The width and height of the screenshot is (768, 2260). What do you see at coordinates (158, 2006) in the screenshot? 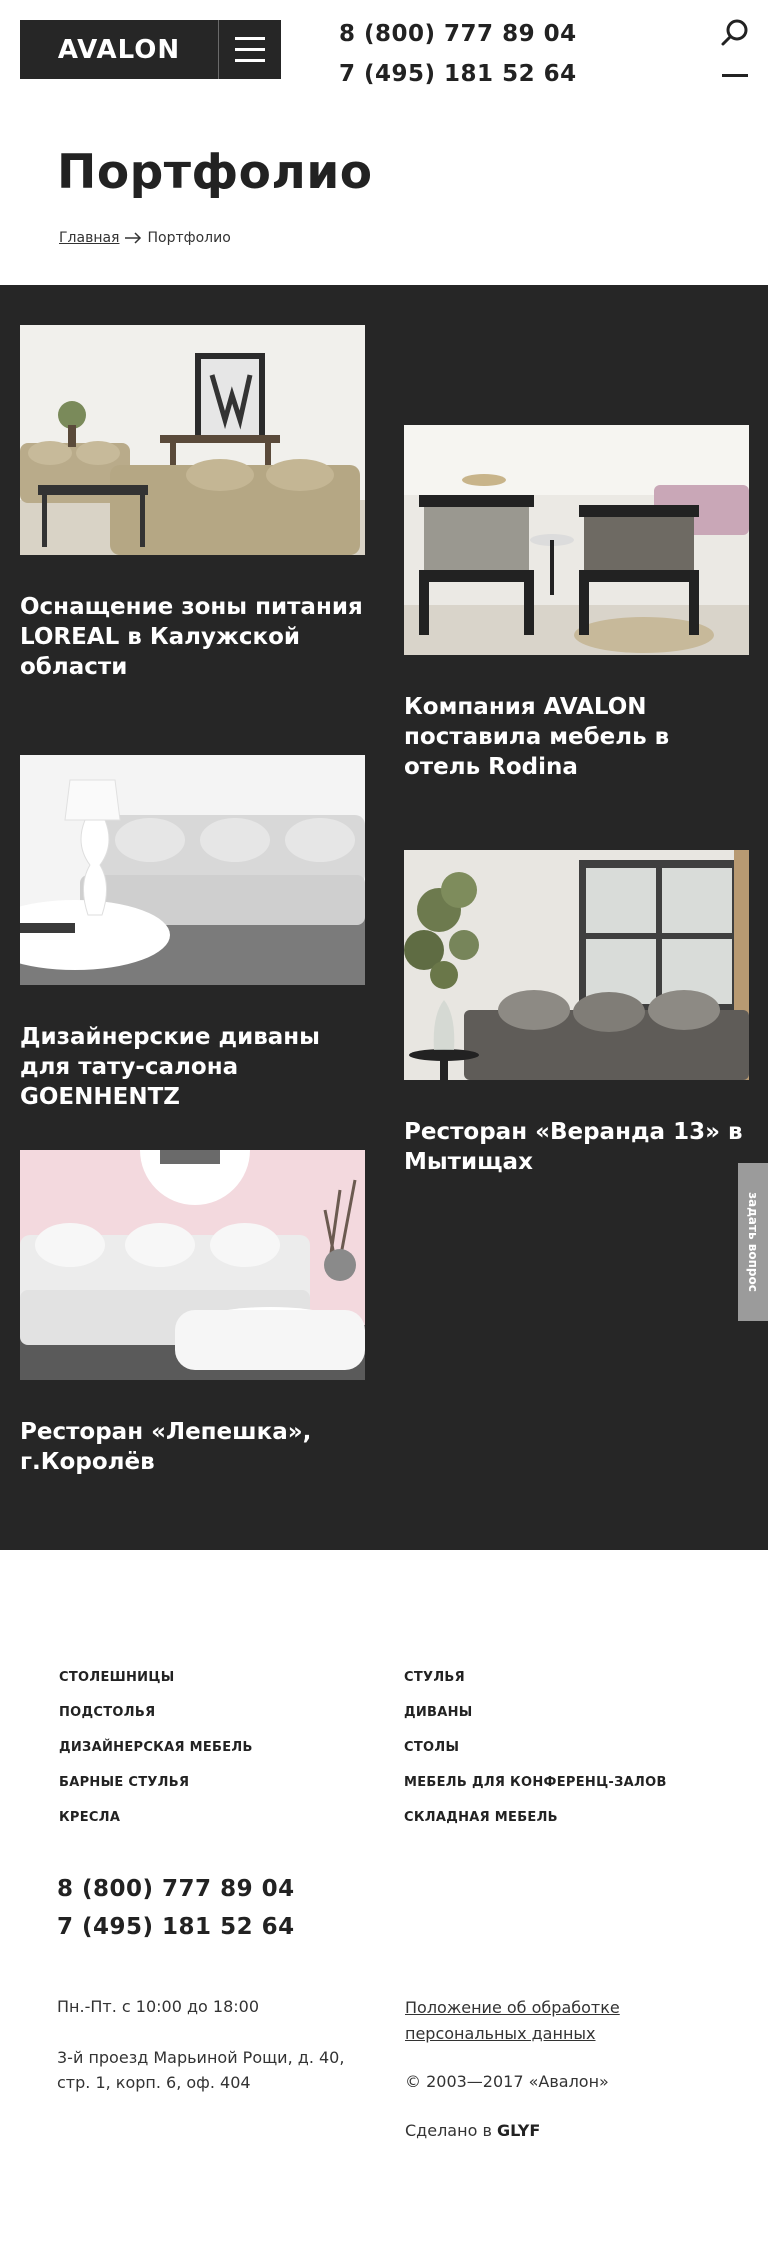
I see `footer-hours: Пн.-Пт. с 10:00 до 18:00` at bounding box center [158, 2006].